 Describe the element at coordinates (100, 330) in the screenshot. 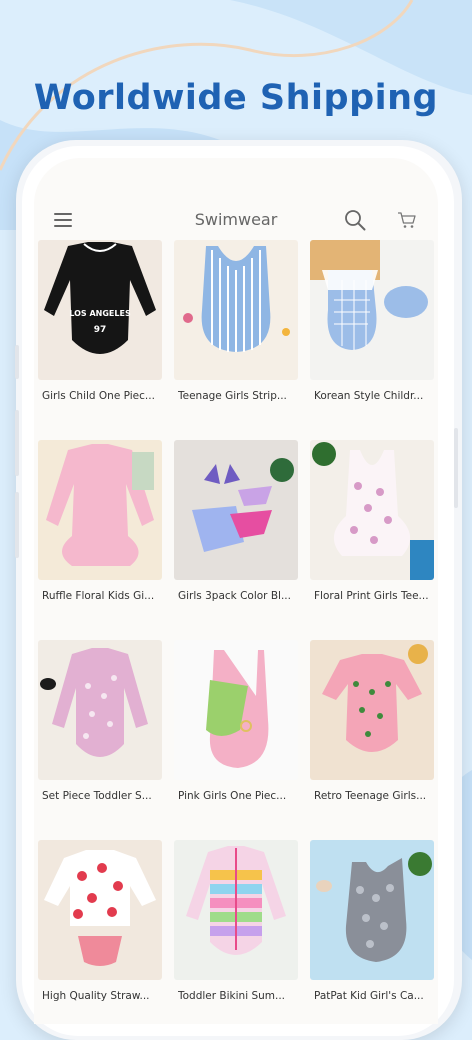

I see `svg-text: 97` at that location.